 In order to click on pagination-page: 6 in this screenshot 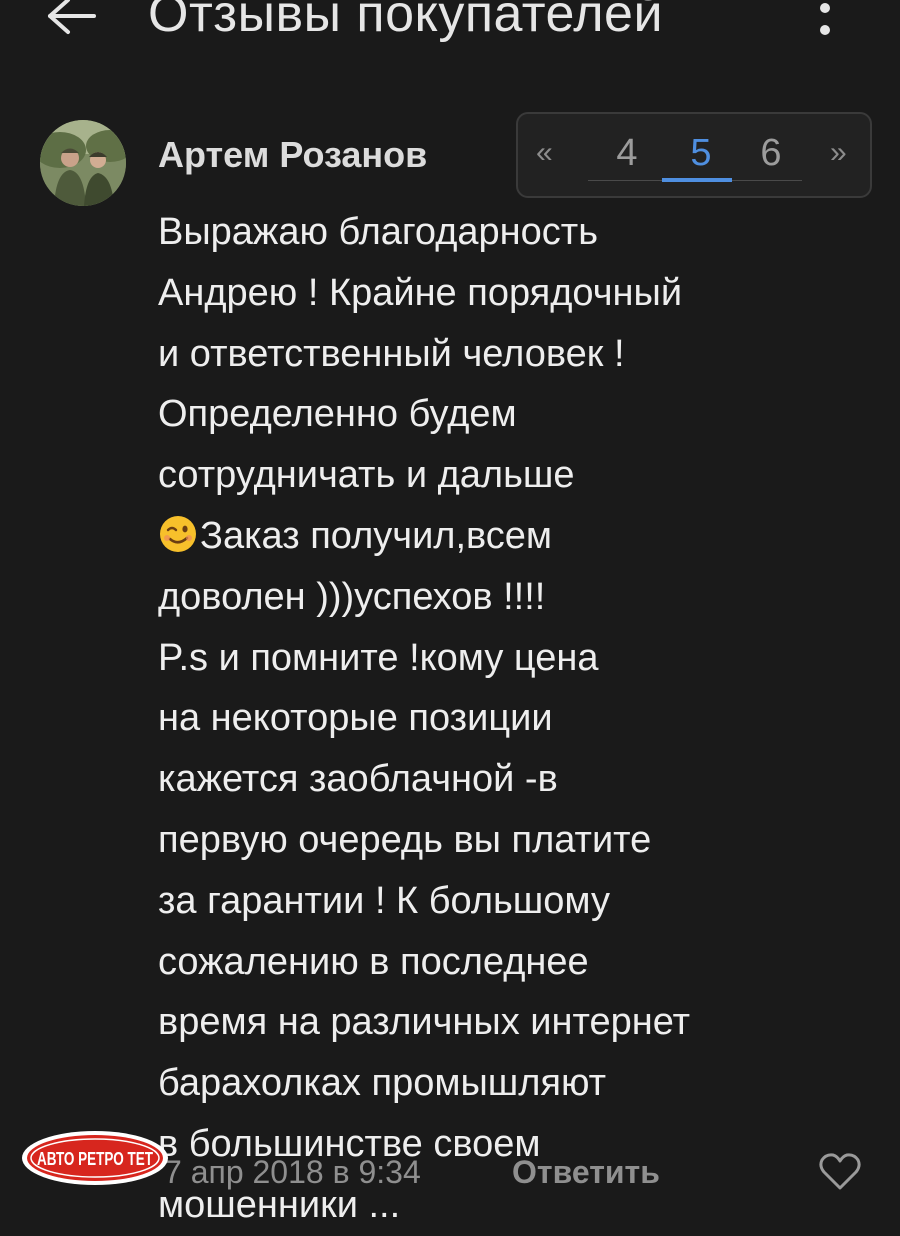, I will do `click(771, 153)`.